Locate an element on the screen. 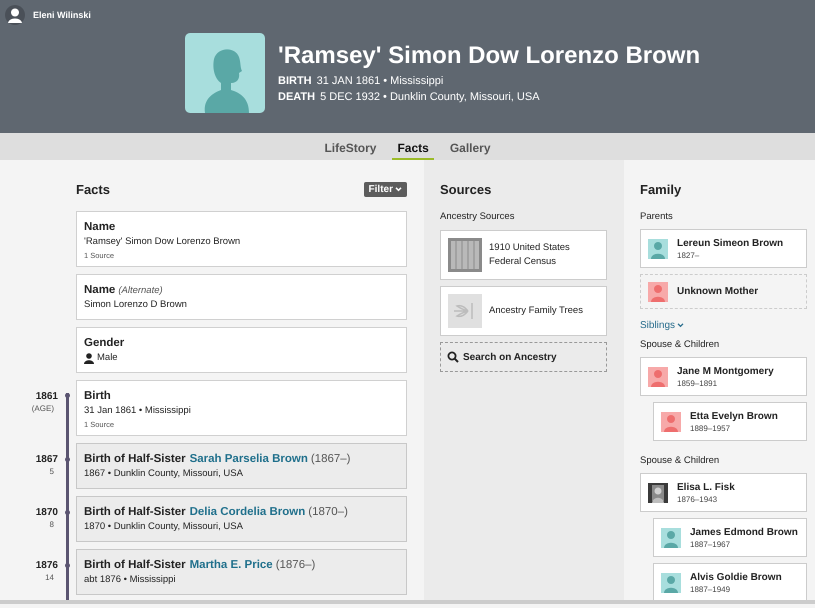 The height and width of the screenshot is (608, 815). event-value: 31 JAN 1861 • Mississippi is located at coordinates (380, 81).